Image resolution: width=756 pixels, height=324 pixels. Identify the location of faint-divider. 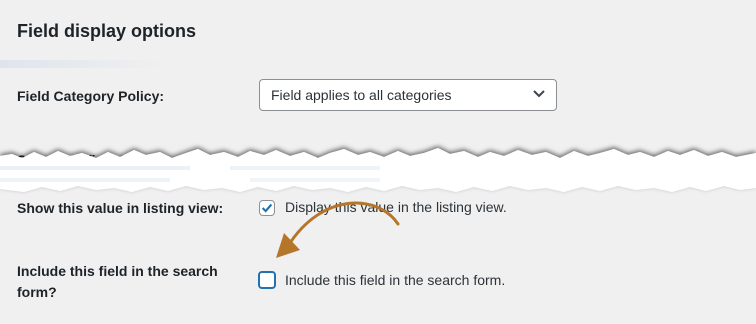
(85, 64).